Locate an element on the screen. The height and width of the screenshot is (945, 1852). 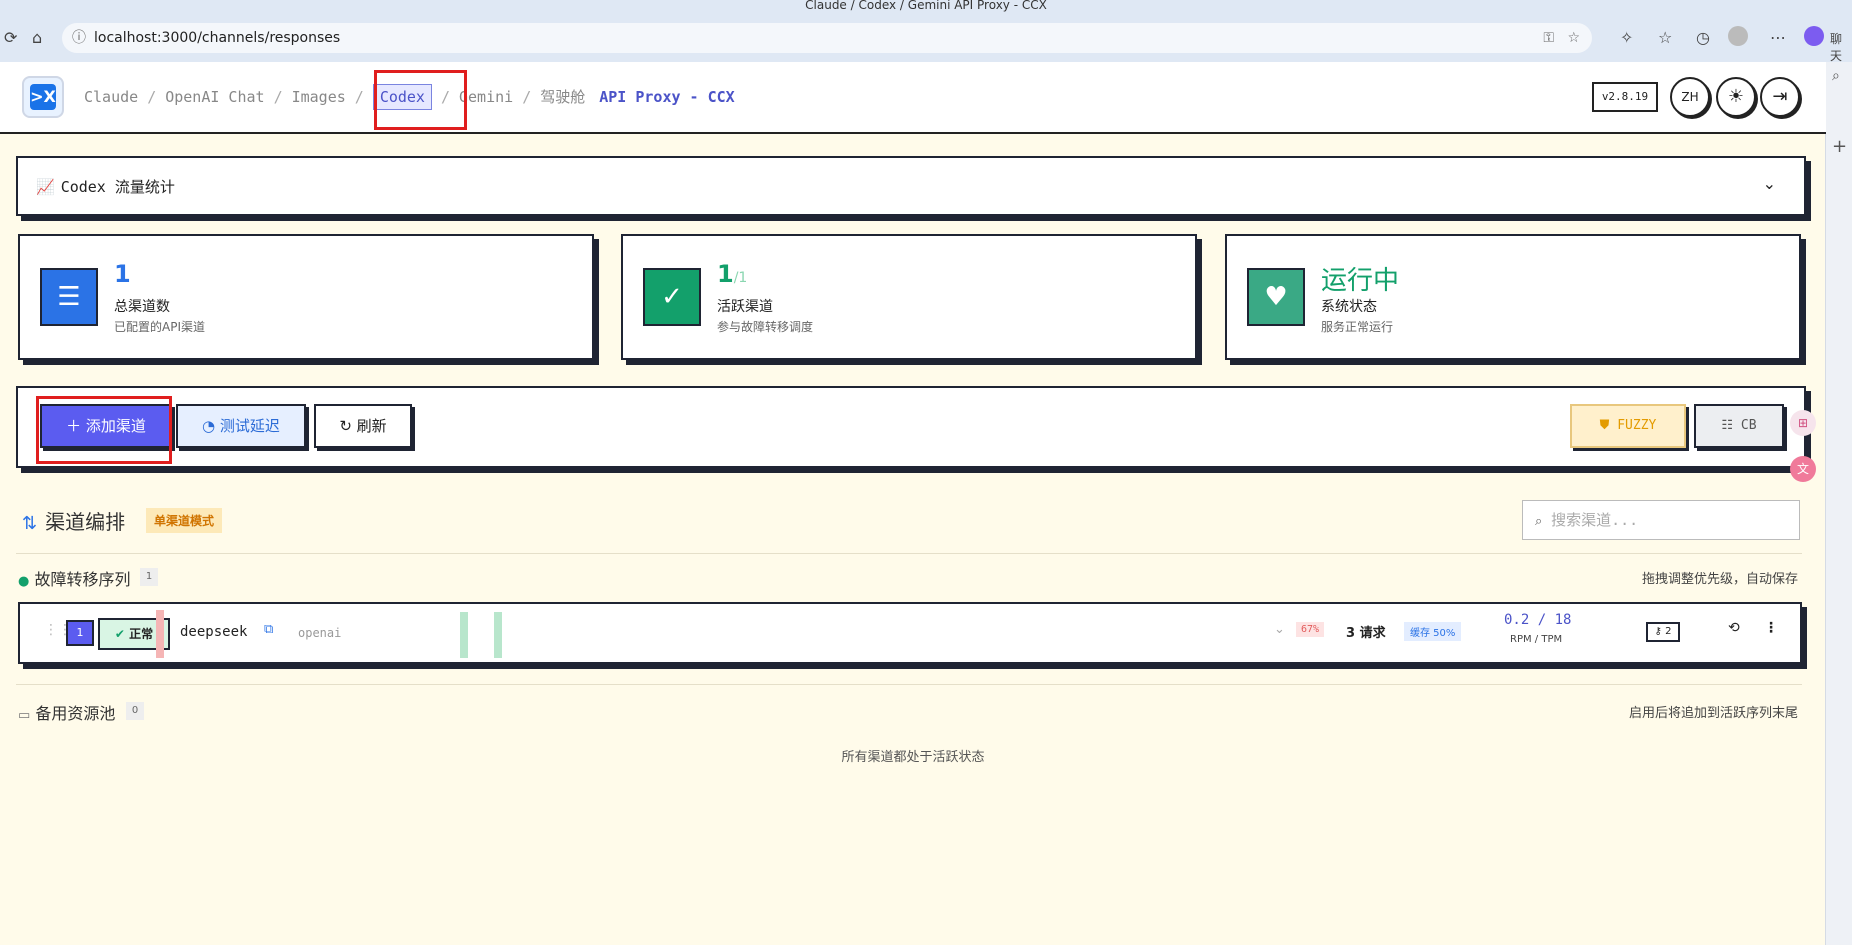
stat-label: 系统状态 is located at coordinates (1349, 307).